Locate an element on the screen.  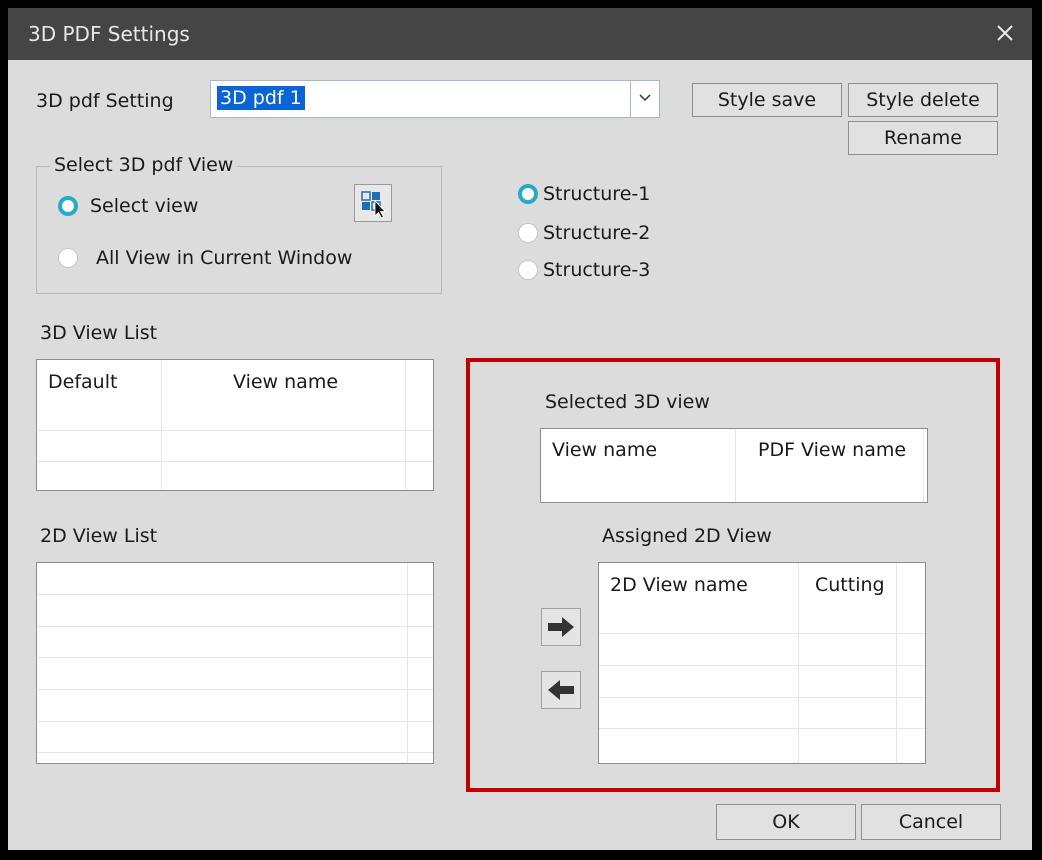
radio-select-view is located at coordinates (68, 206).